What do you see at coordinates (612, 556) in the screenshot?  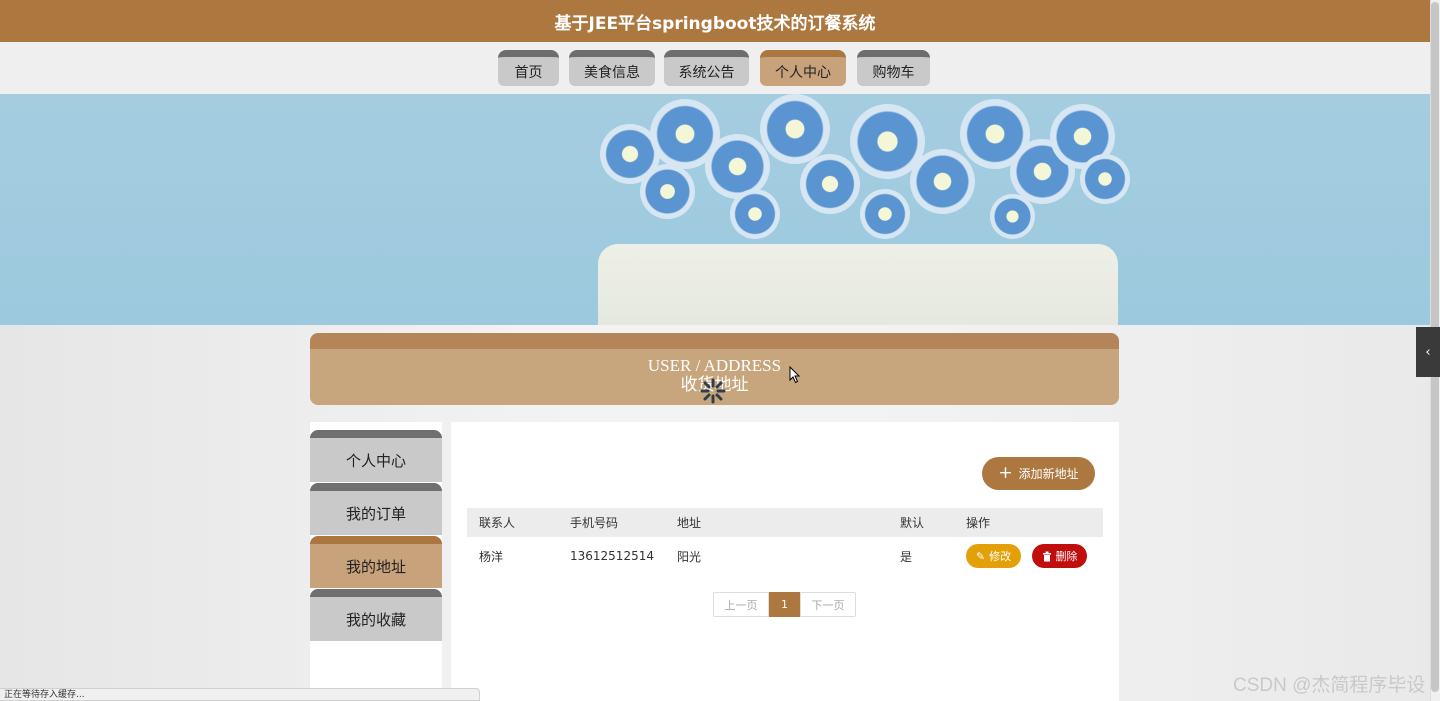 I see `cell-phone: 13612512514` at bounding box center [612, 556].